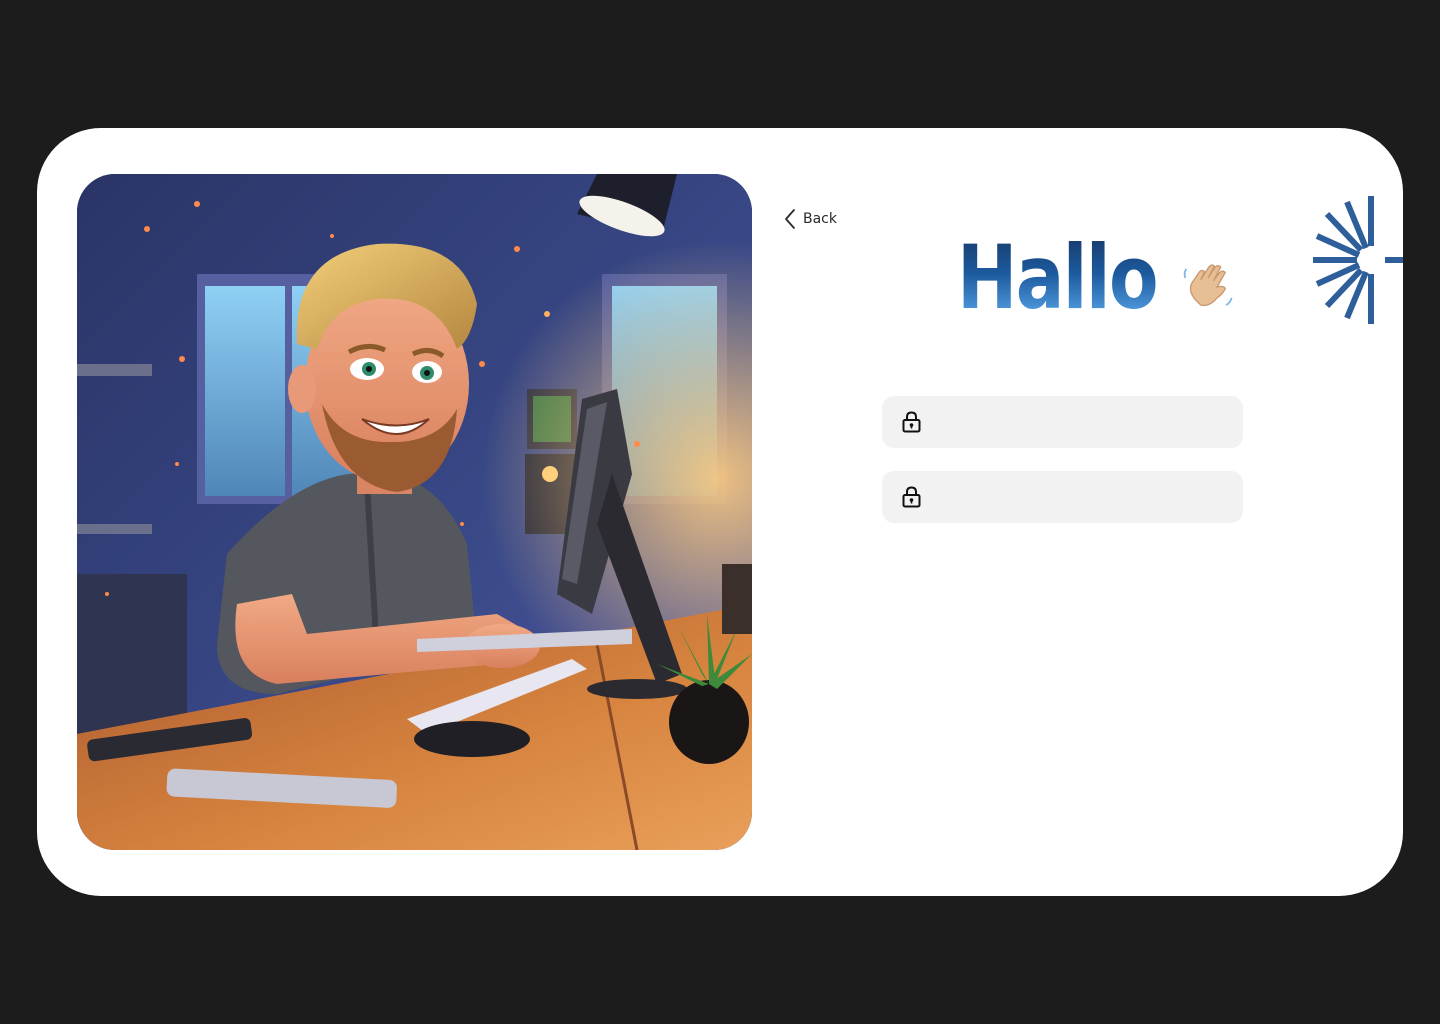 This screenshot has height=1024, width=1440. I want to click on chevron-left-icon, so click(790, 219).